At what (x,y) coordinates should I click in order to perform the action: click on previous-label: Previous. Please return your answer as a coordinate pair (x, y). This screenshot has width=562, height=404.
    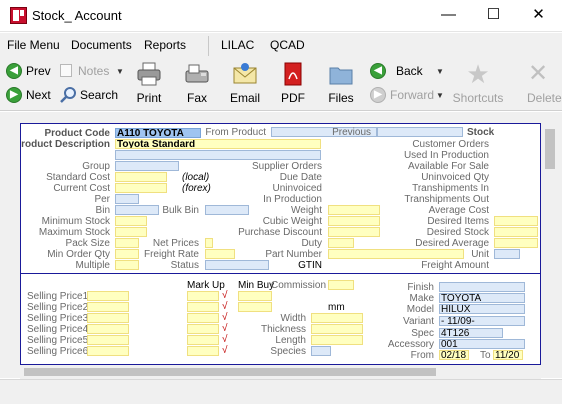
    Looking at the image, I should click on (351, 132).